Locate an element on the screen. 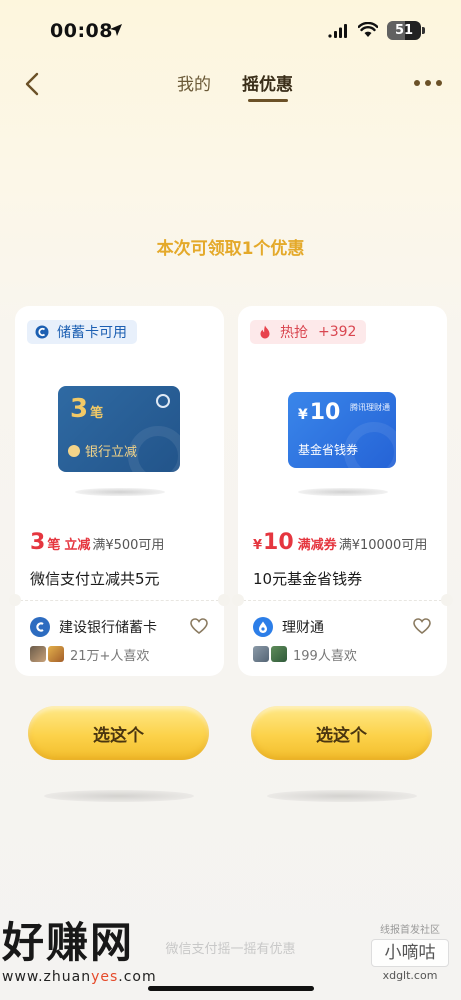 Image resolution: width=461 pixels, height=1000 pixels. price-tag: 满减券 is located at coordinates (317, 545).